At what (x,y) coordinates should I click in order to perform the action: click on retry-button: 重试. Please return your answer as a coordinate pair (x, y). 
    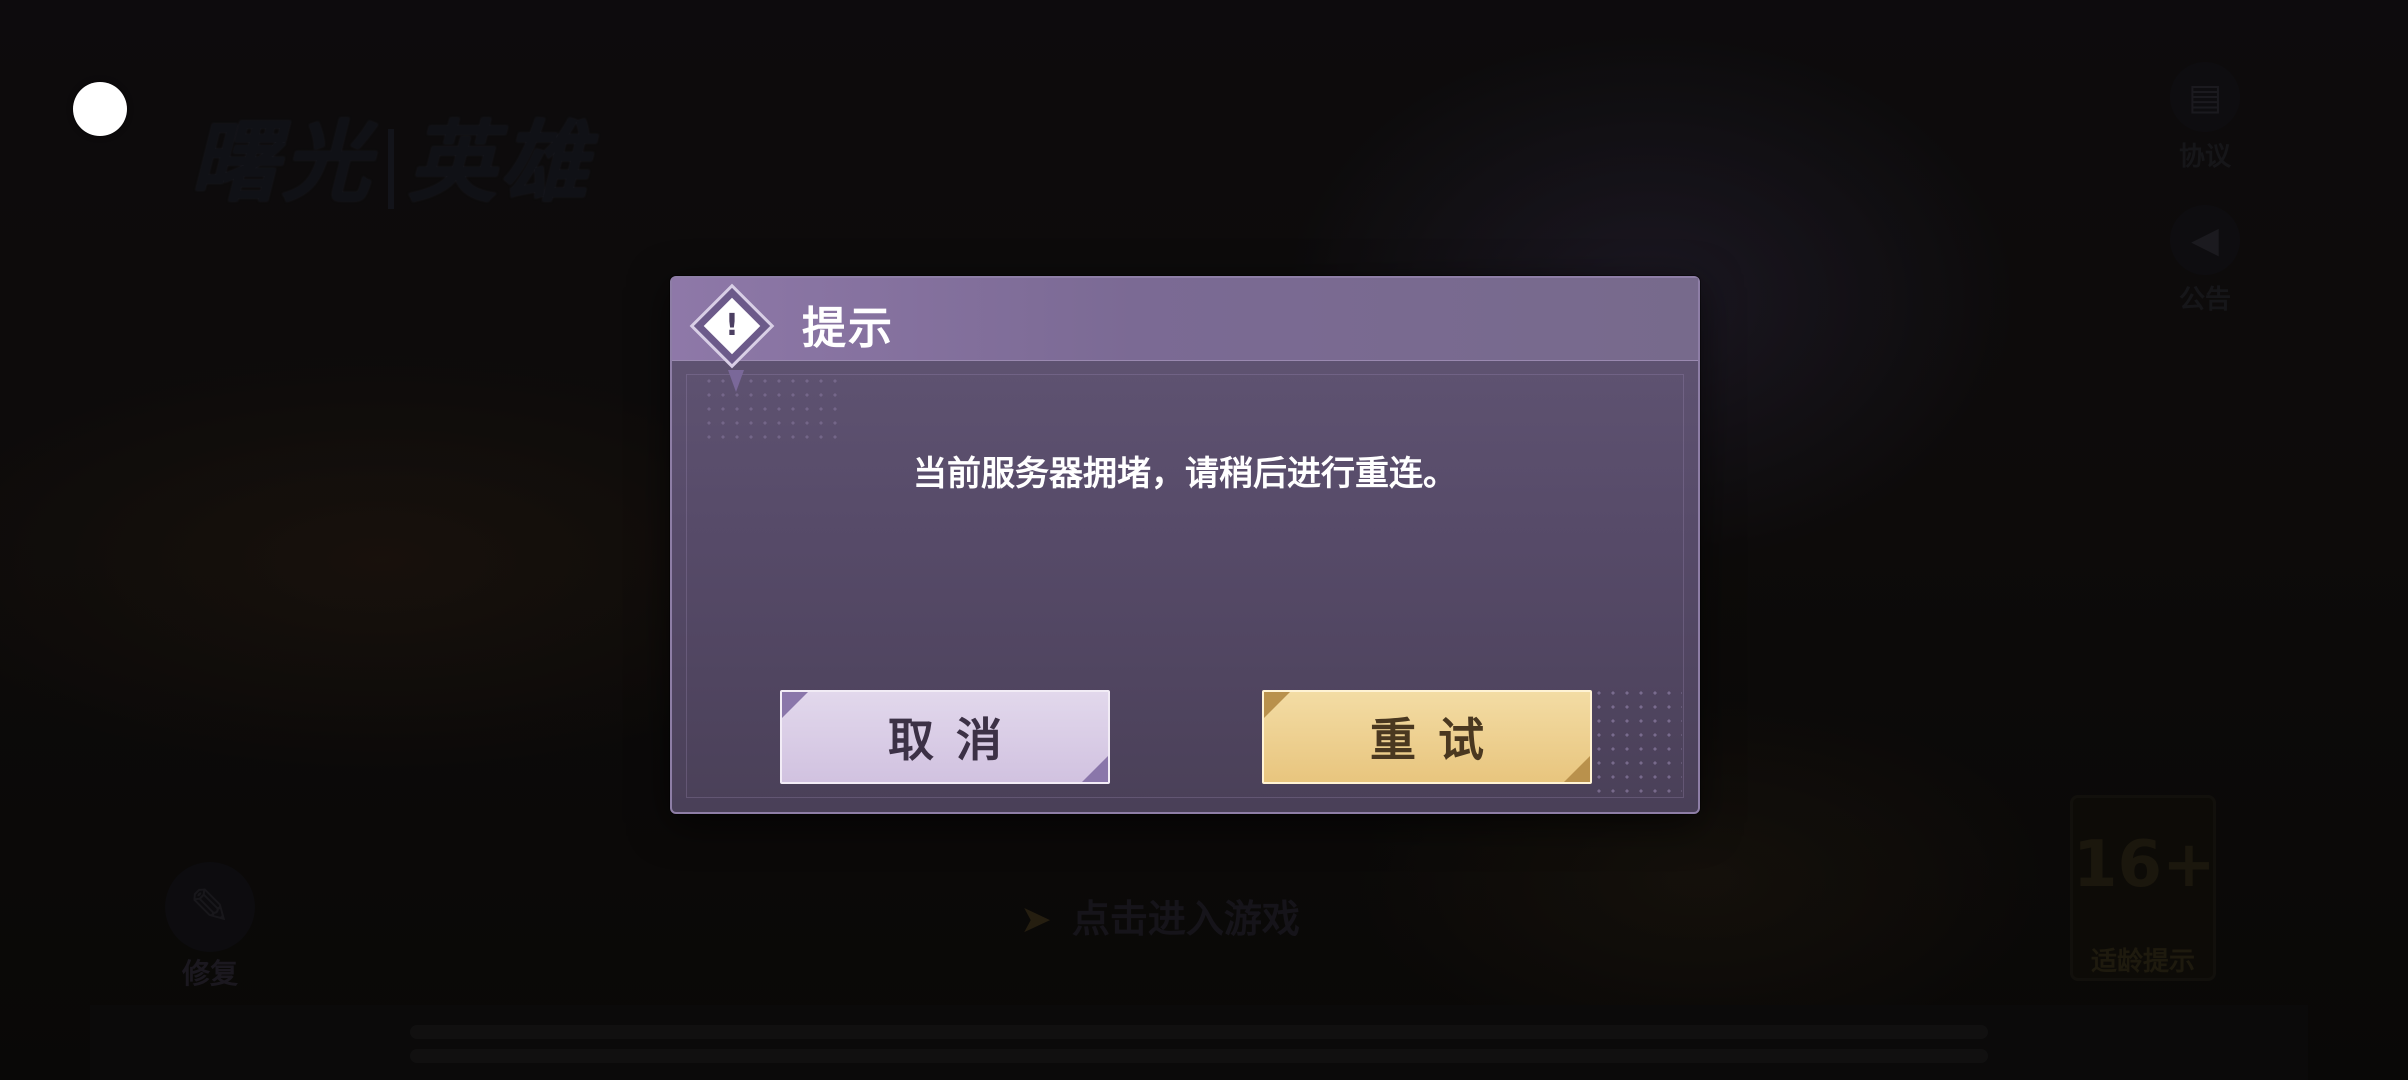
    Looking at the image, I should click on (1427, 737).